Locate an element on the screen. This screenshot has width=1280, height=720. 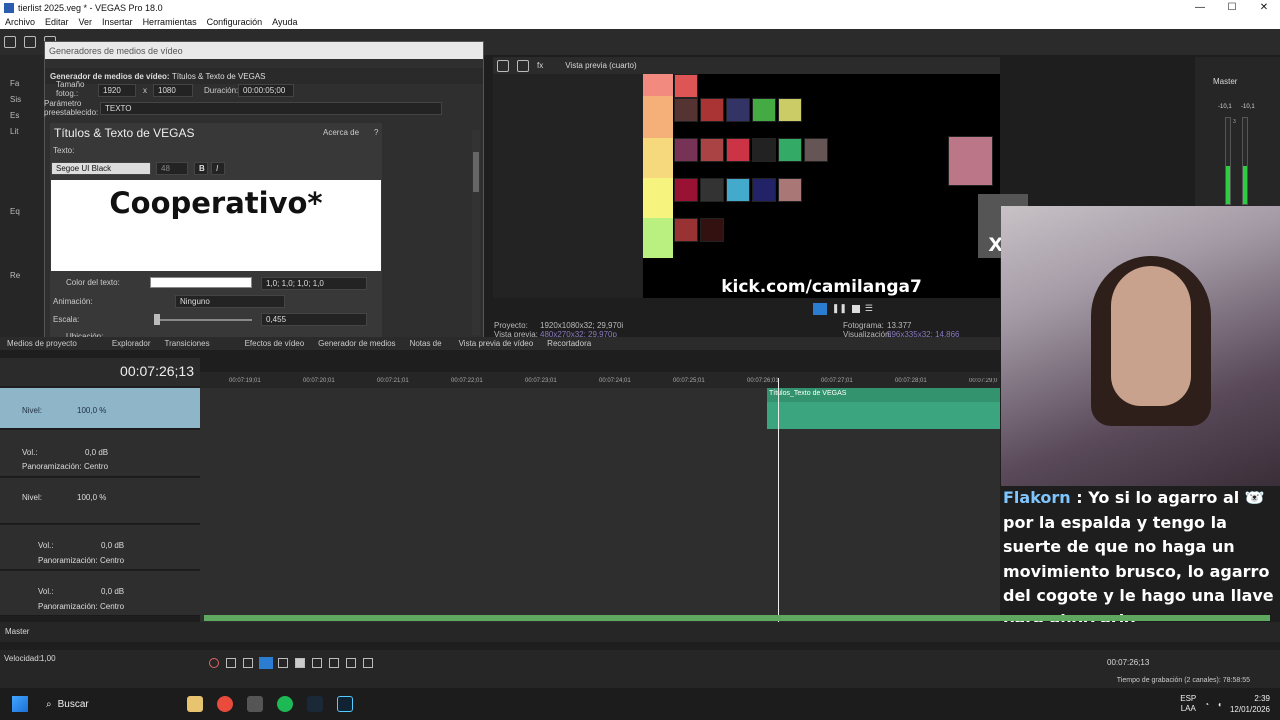
tree-item-favorites: Fa is located at coordinates (14, 83).